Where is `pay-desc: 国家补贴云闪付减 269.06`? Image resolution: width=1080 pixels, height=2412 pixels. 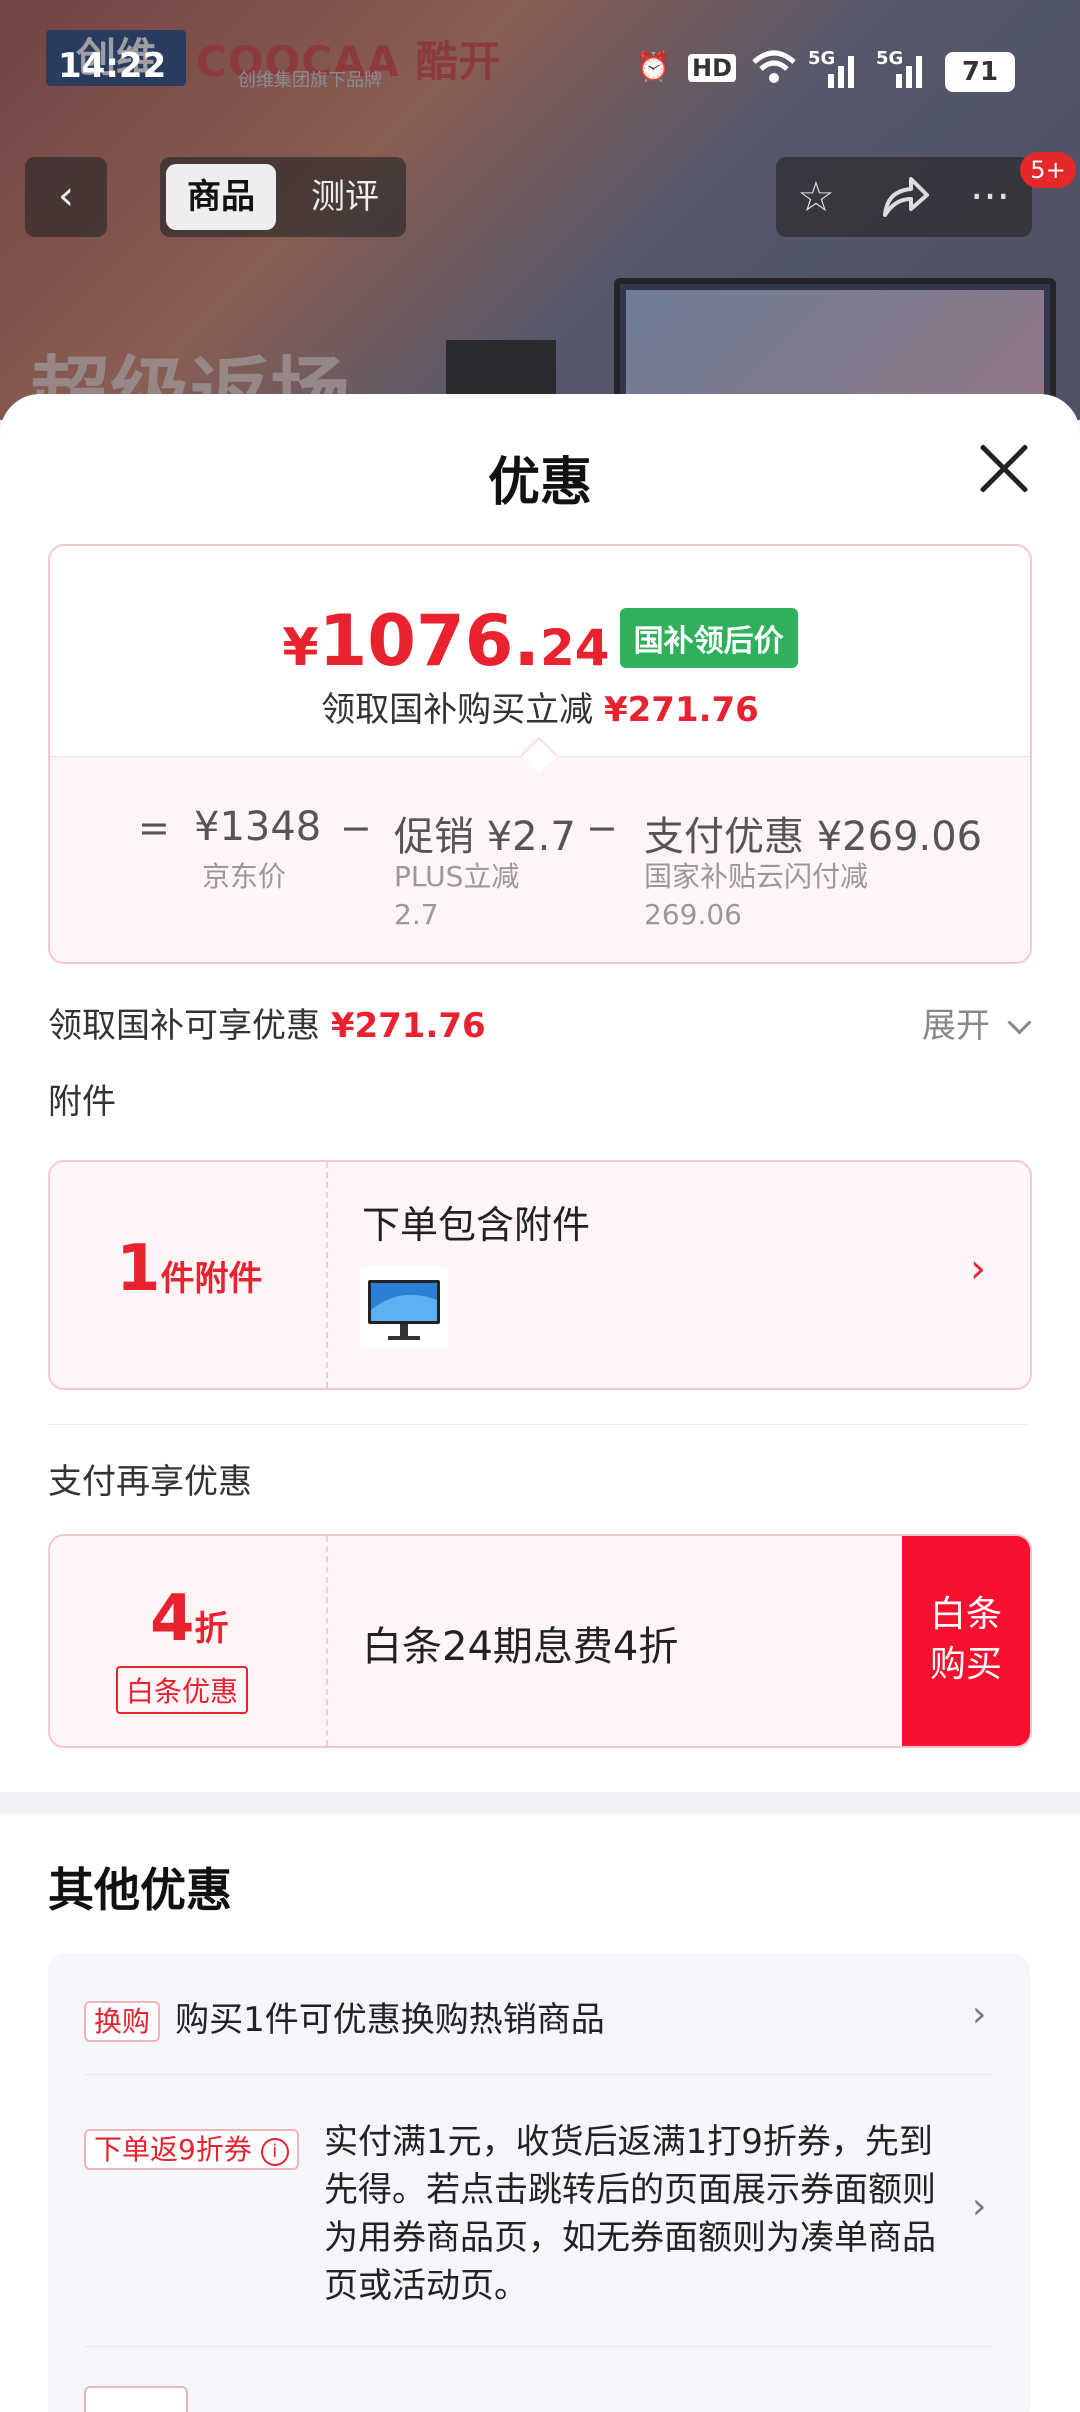
pay-desc: 国家补贴云闪付减 269.06 is located at coordinates (756, 896).